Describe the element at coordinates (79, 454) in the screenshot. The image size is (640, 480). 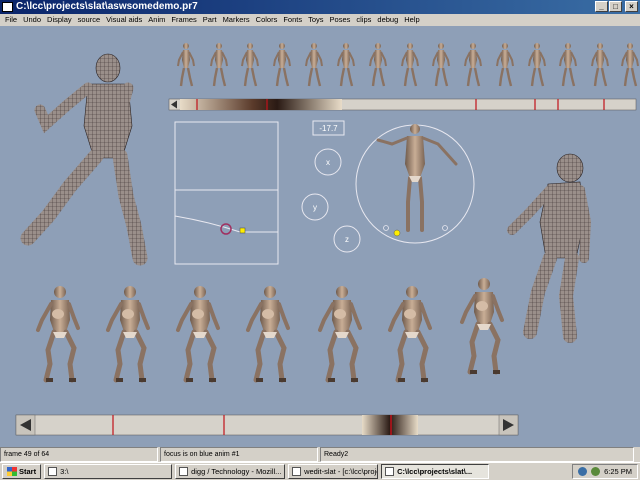
I see `status-frame: frame 49 of 64` at that location.